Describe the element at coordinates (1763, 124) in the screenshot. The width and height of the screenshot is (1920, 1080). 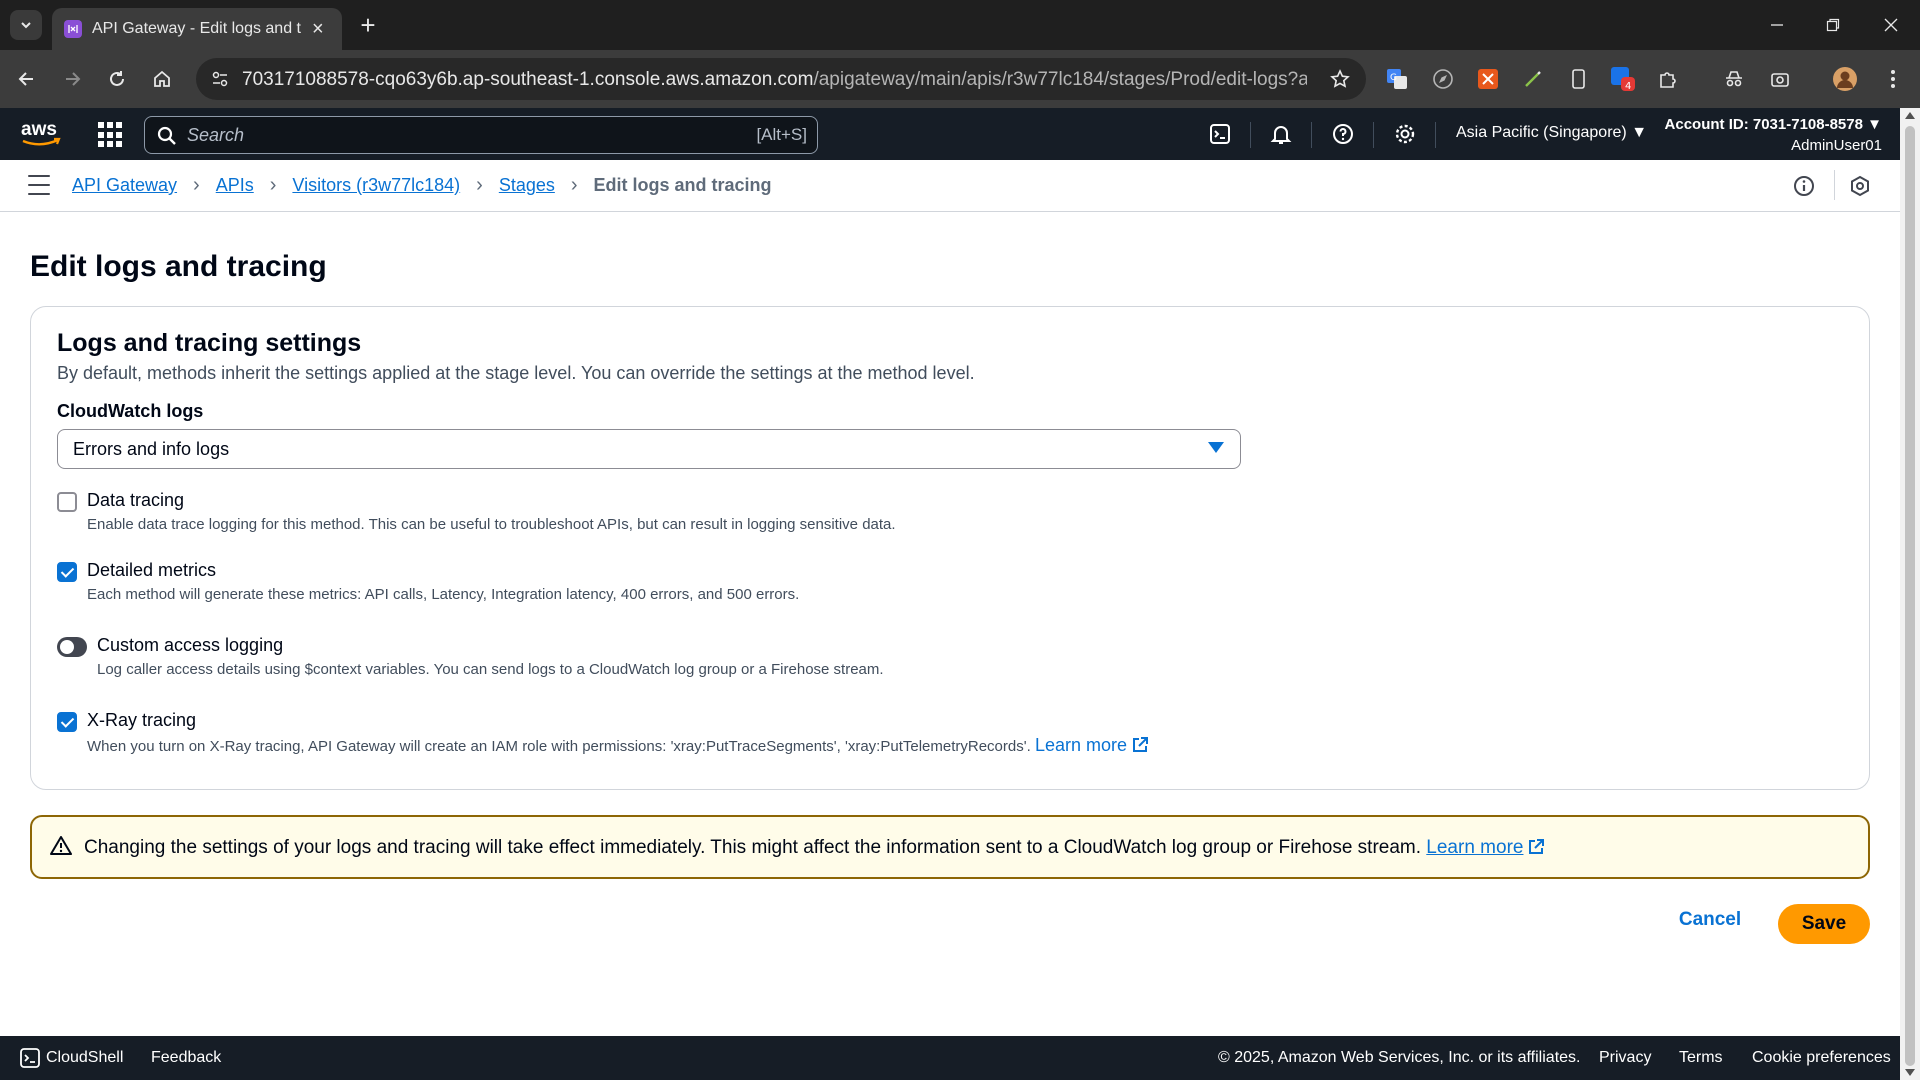
I see `account-id: Account ID: 7031-7108-8578` at that location.